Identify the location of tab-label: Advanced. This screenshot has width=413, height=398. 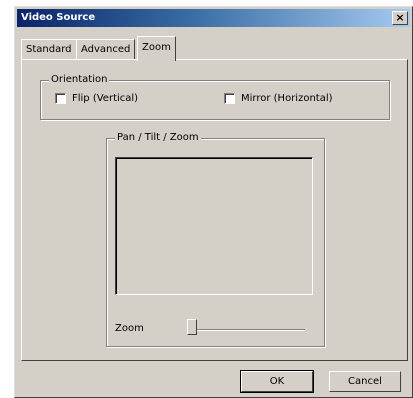
(106, 49).